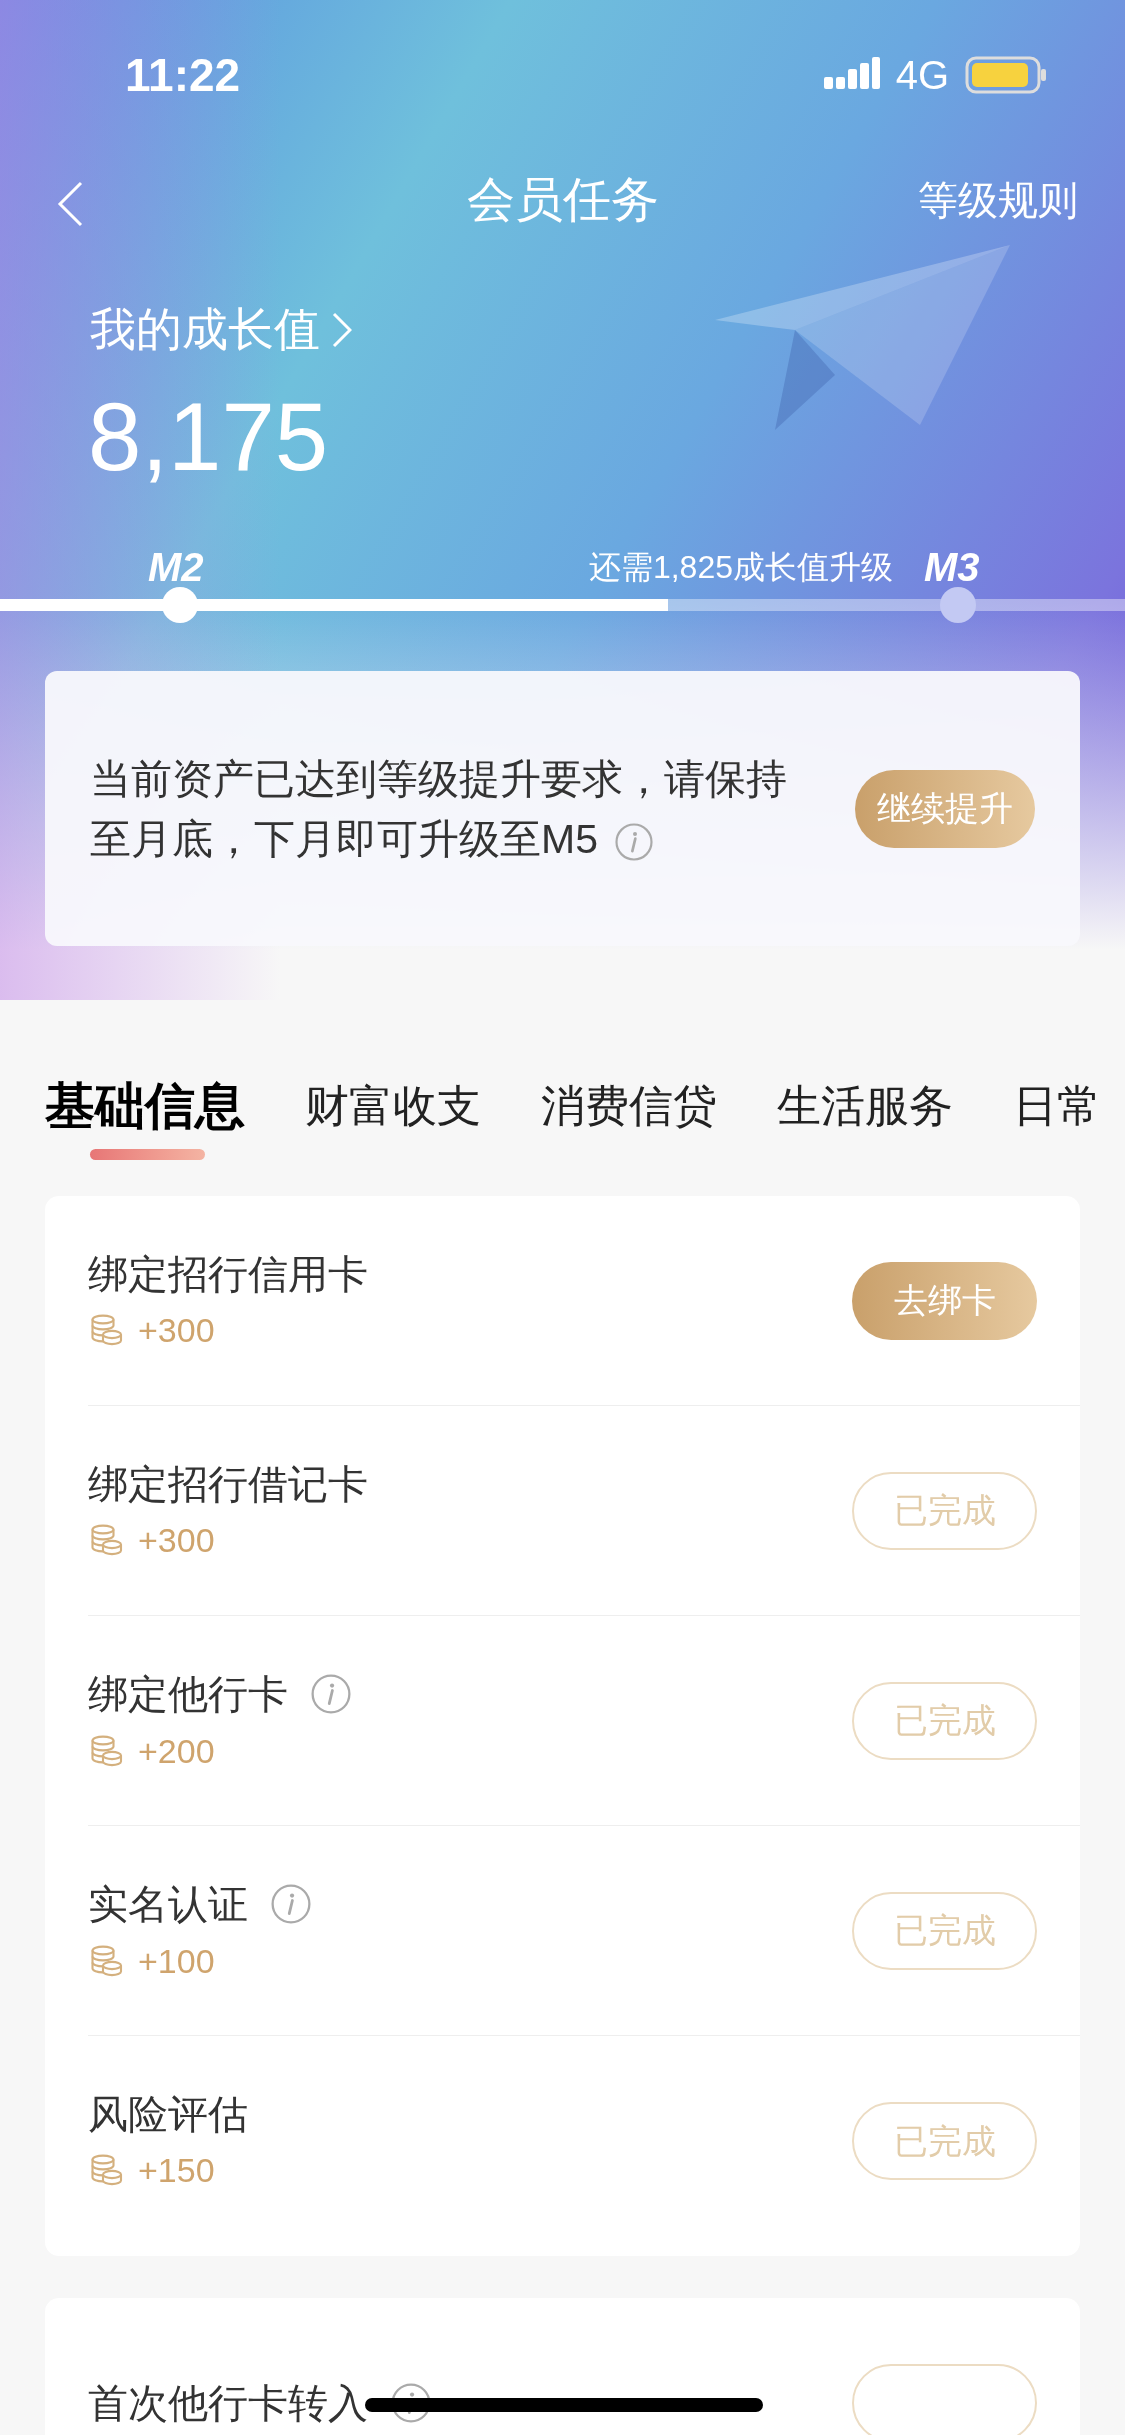 The height and width of the screenshot is (2435, 1125). Describe the element at coordinates (205, 329) in the screenshot. I see `growth-label: 我的成长值` at that location.